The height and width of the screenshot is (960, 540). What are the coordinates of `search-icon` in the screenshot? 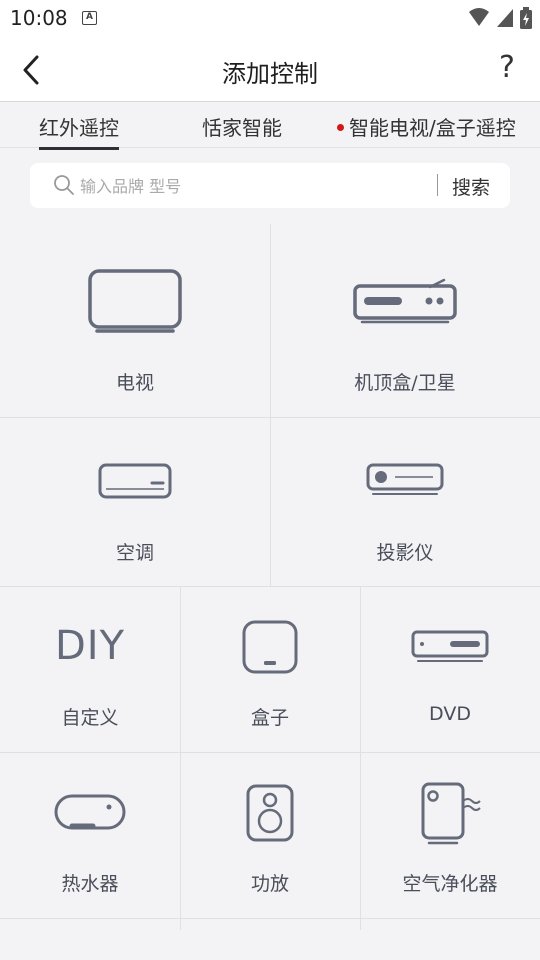 It's located at (64, 185).